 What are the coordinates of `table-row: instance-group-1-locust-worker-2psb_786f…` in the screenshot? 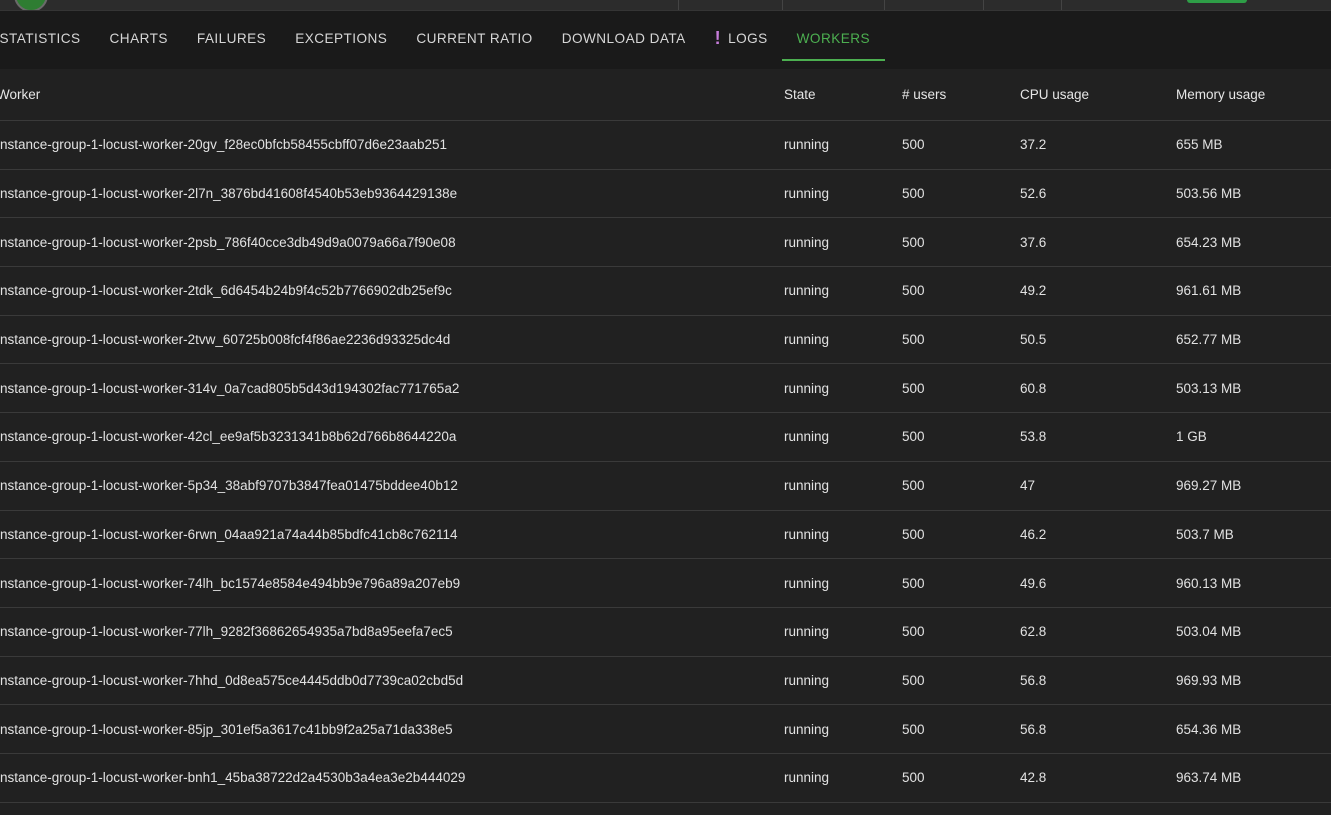 It's located at (665, 242).